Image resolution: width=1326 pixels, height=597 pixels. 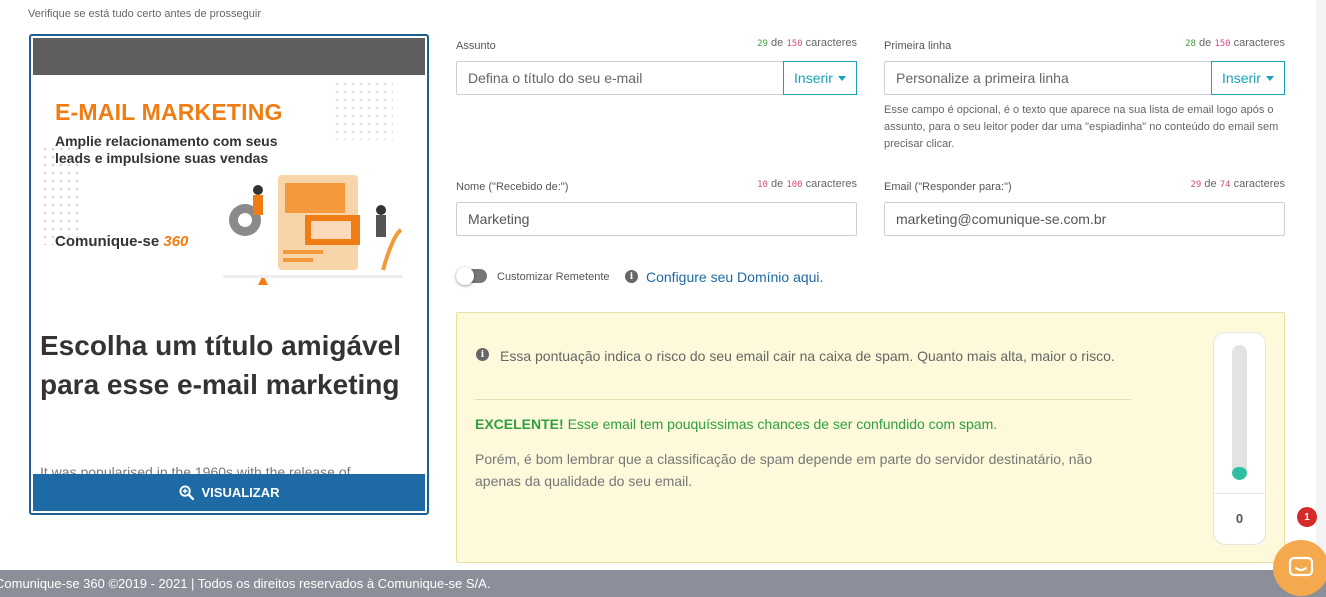 What do you see at coordinates (1239, 518) in the screenshot?
I see `spam-score-value: 0` at bounding box center [1239, 518].